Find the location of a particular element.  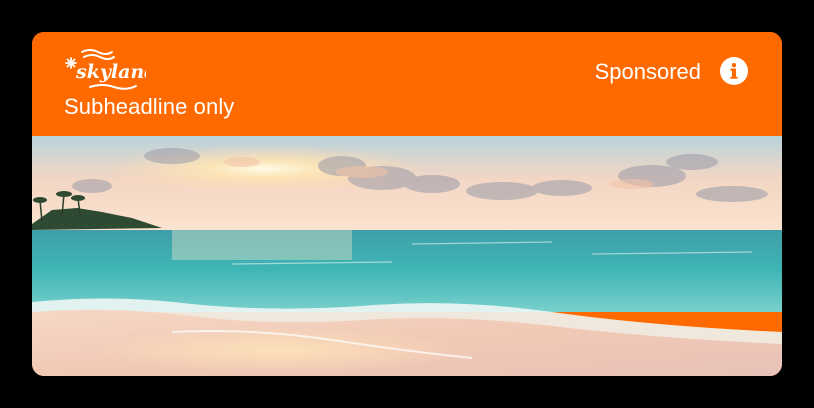

sponsored-label: Sponsored is located at coordinates (647, 71).